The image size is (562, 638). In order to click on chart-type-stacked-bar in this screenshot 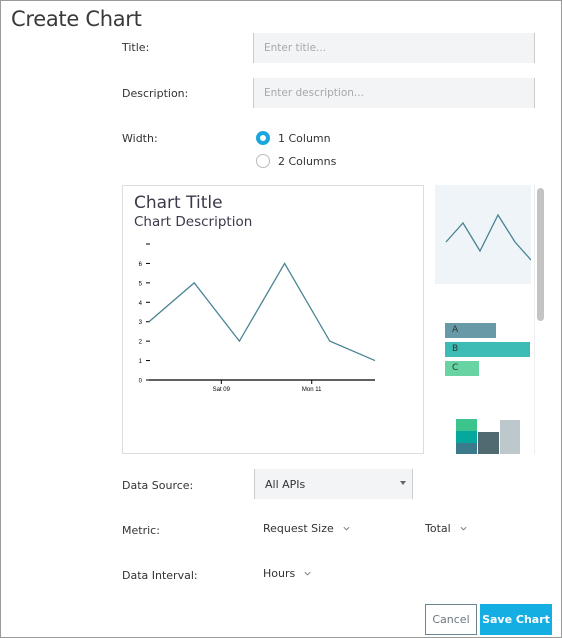, I will do `click(483, 429)`.